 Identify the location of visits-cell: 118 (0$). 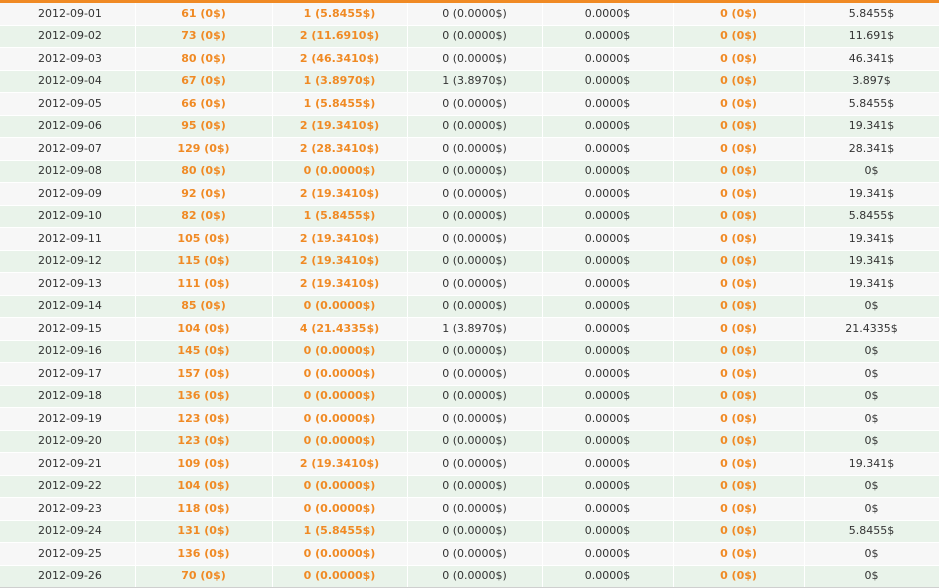
(204, 509).